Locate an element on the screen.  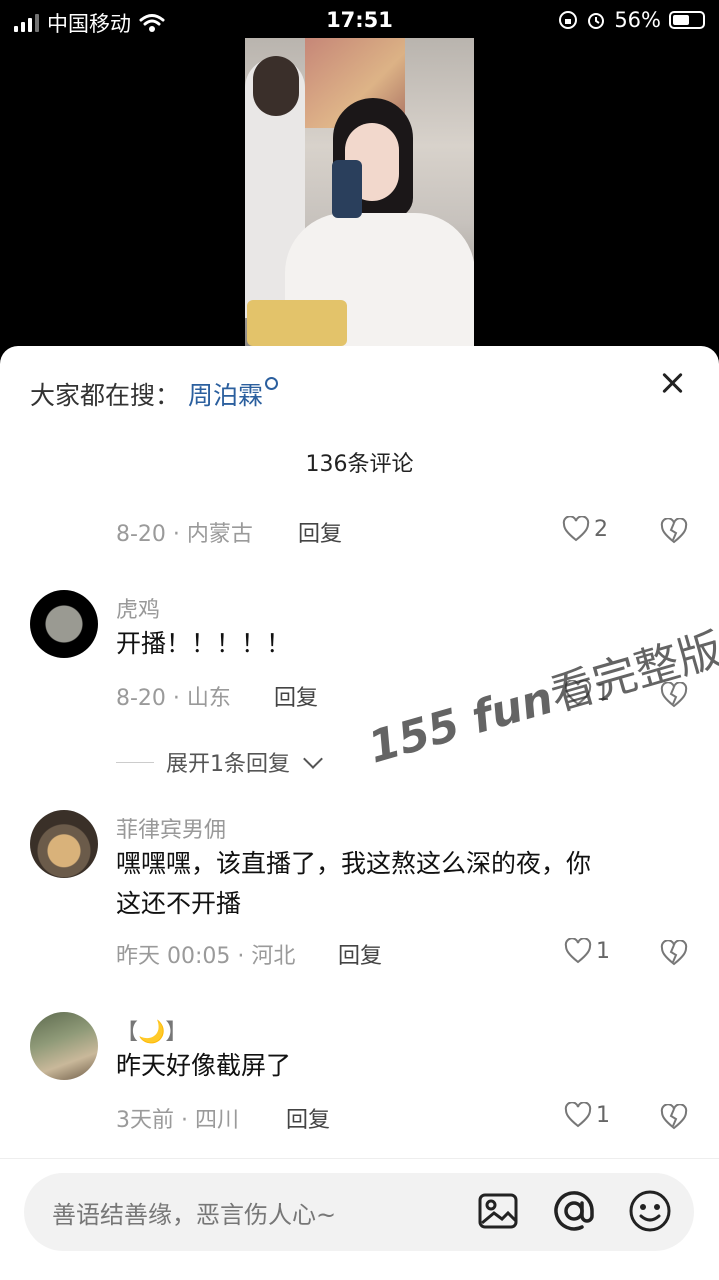
comment-text: 昨天好像截屏了 is located at coordinates (204, 1065).